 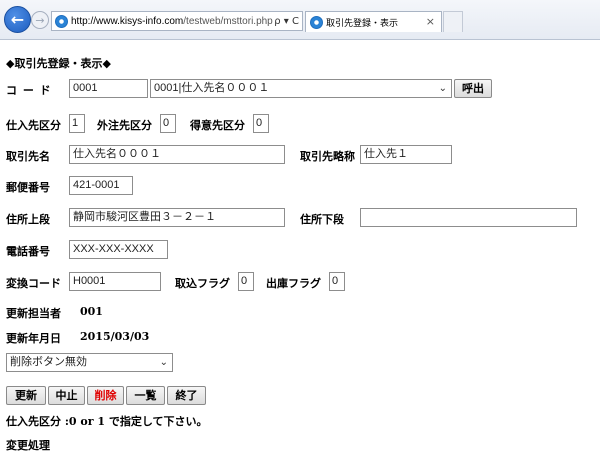 What do you see at coordinates (177, 154) in the screenshot?
I see `torihiki-name-input: 仕入先名０００１` at bounding box center [177, 154].